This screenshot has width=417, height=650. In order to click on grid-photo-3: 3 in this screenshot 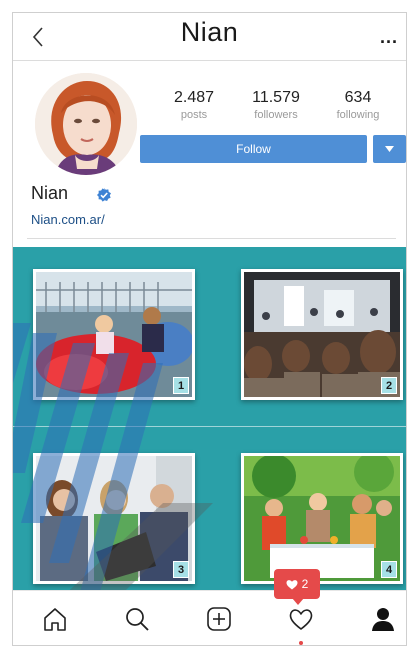, I will do `click(114, 518)`.